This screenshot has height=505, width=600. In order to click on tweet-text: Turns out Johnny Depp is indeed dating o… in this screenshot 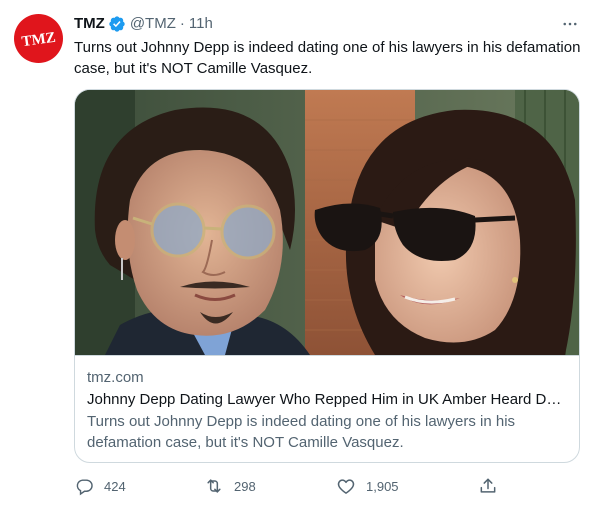, I will do `click(327, 58)`.